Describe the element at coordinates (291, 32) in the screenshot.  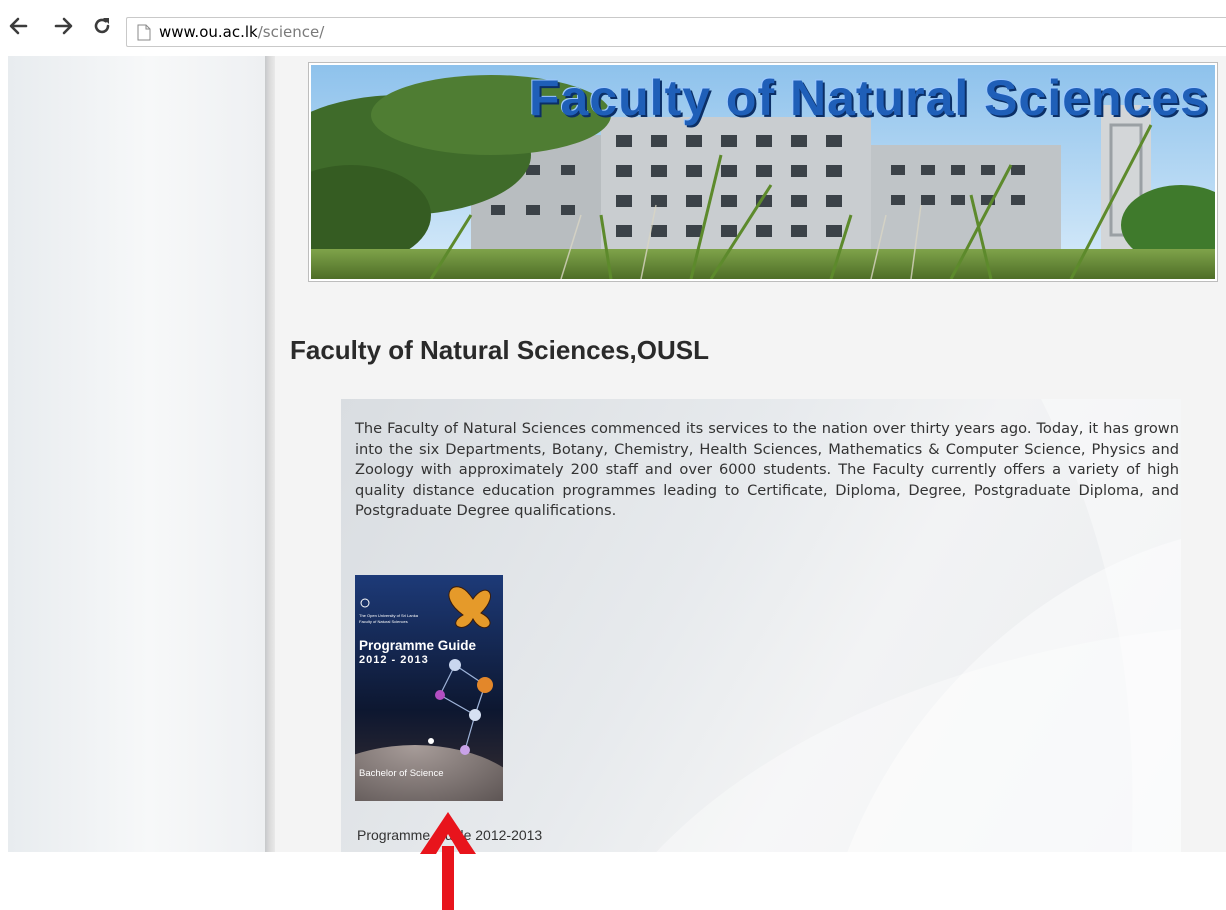
I see `url-path: /science/` at that location.